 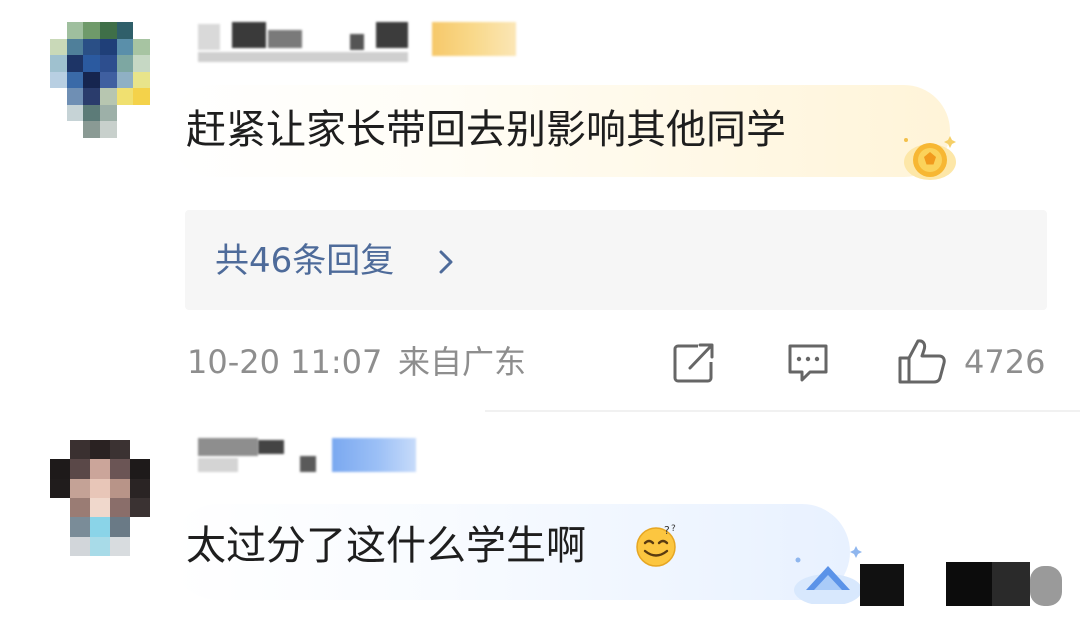 I want to click on comment-location: 来自广东, so click(x=462, y=362).